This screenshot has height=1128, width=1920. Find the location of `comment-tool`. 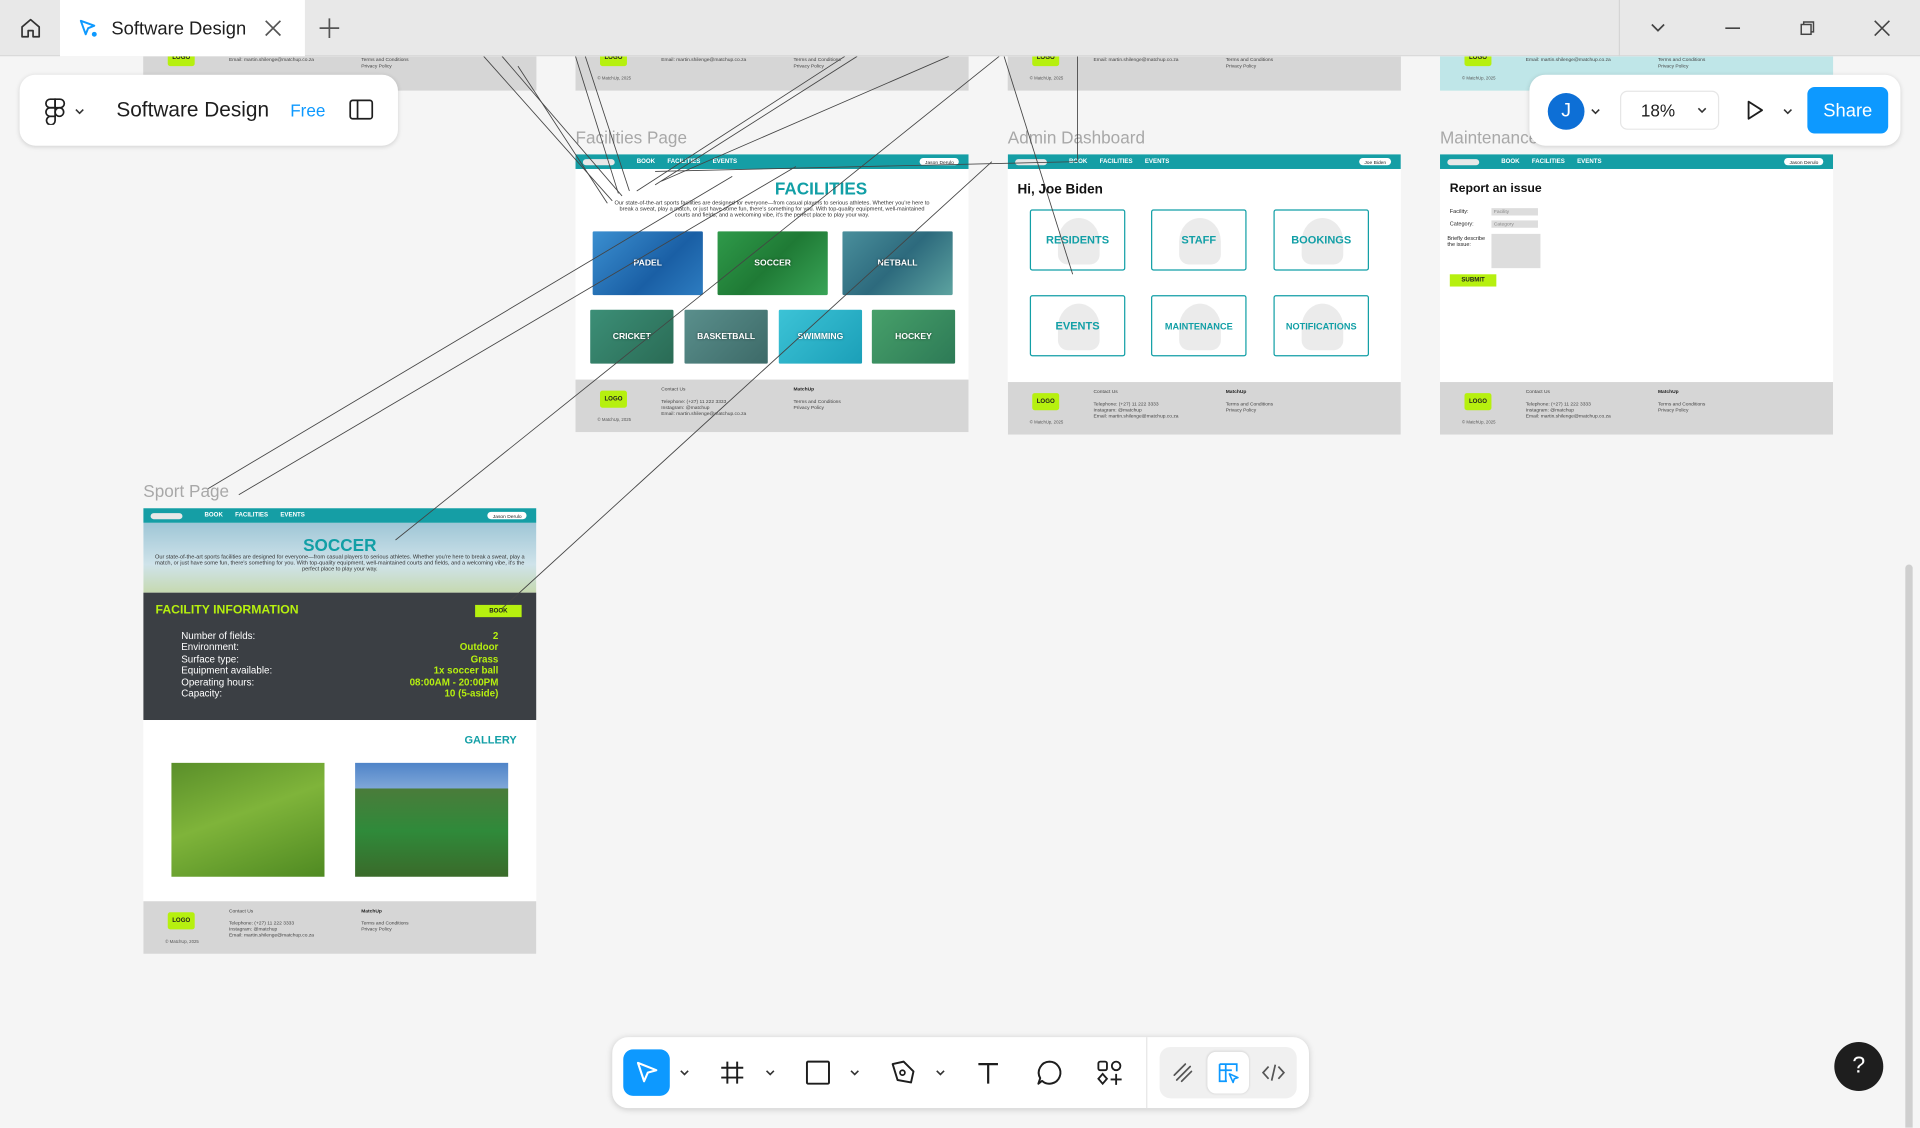

comment-tool is located at coordinates (1049, 1072).